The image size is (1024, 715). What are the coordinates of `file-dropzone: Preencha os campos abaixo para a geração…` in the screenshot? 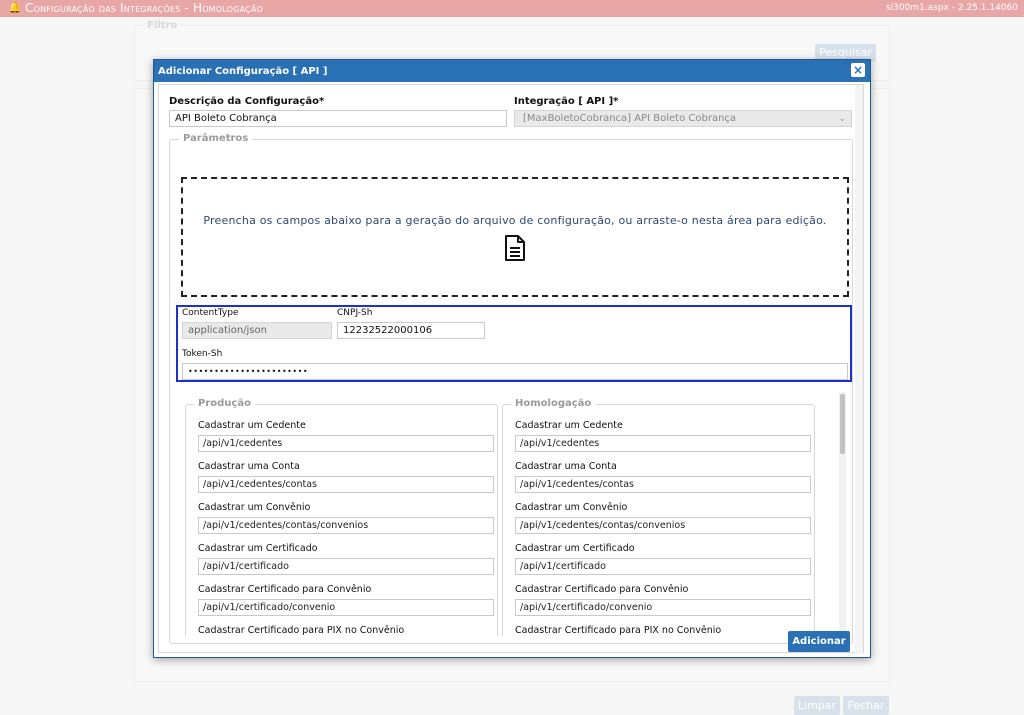 It's located at (515, 237).